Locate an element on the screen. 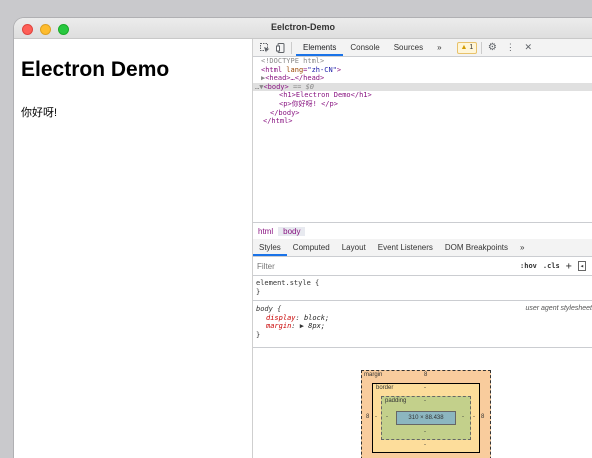 Image resolution: width=592 pixels, height=458 pixels. title-bar: Eelctron-Demo is located at coordinates (303, 28).